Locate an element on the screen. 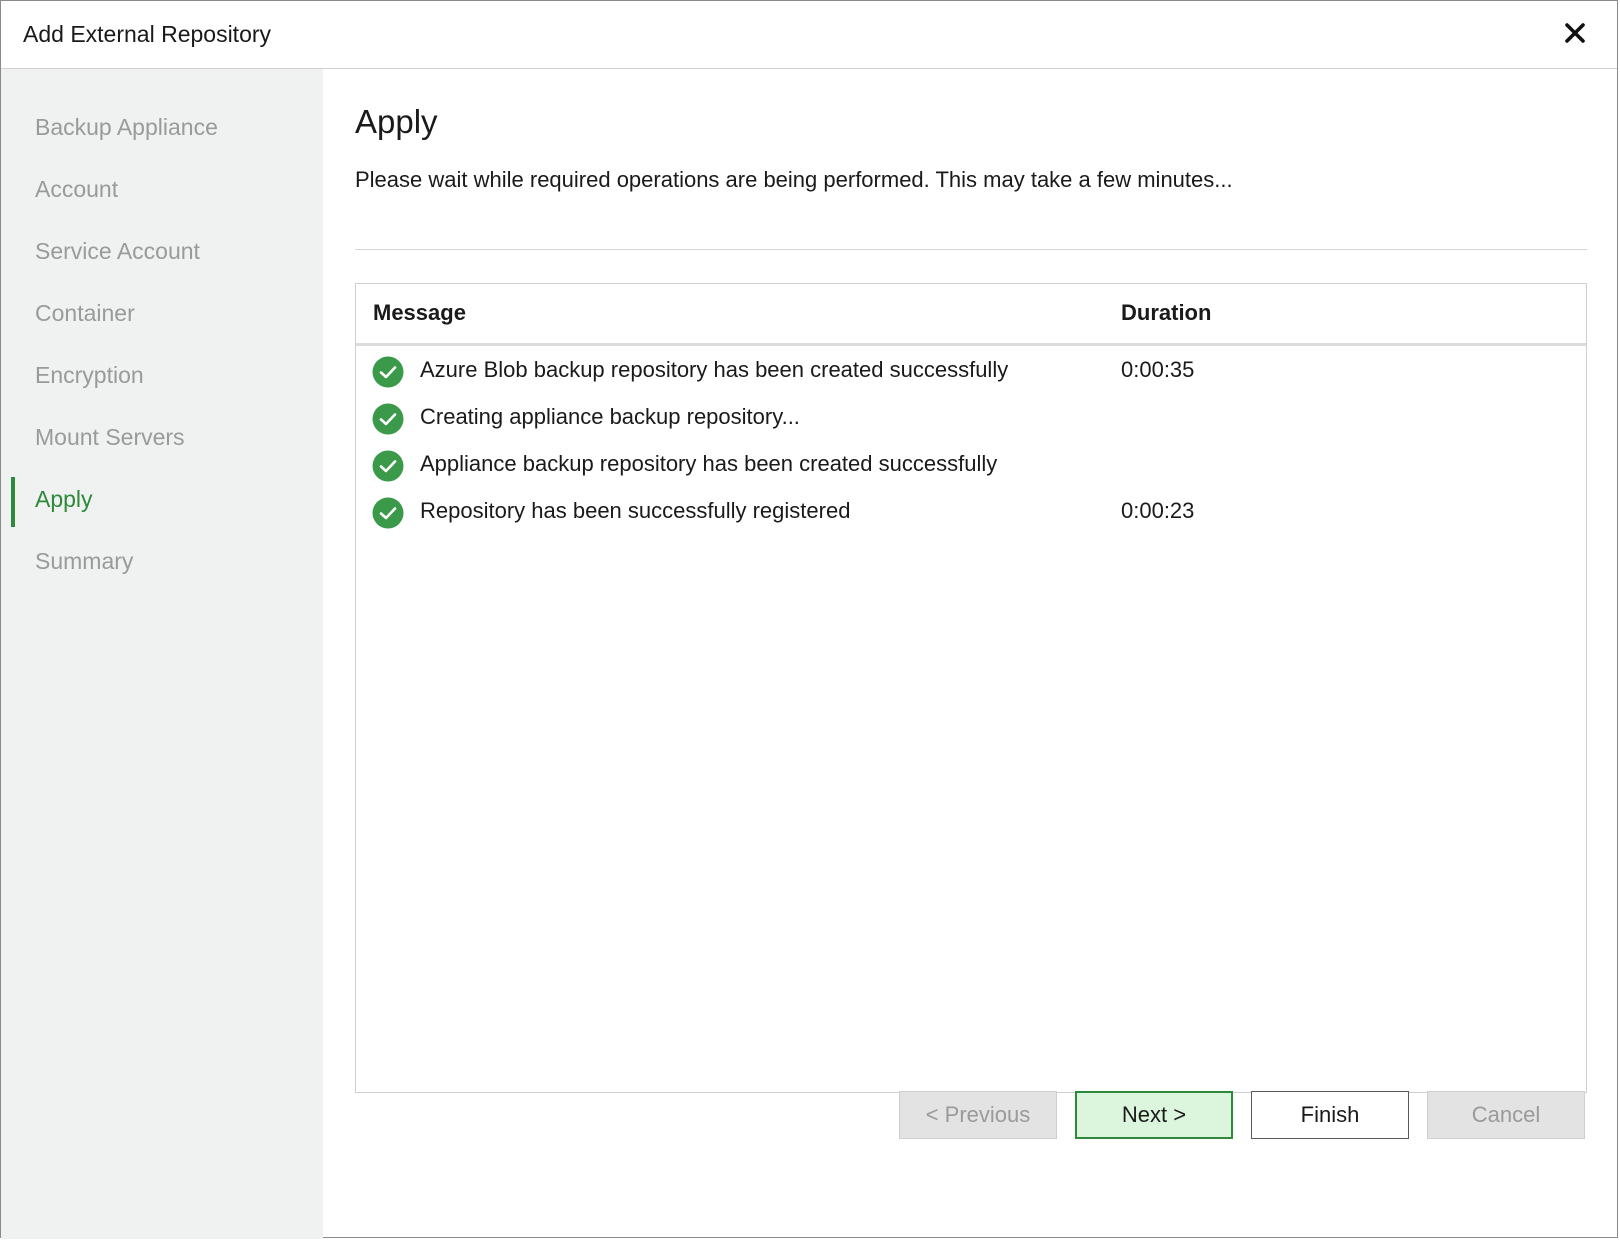  column-header-duration: Duration is located at coordinates (1166, 313).